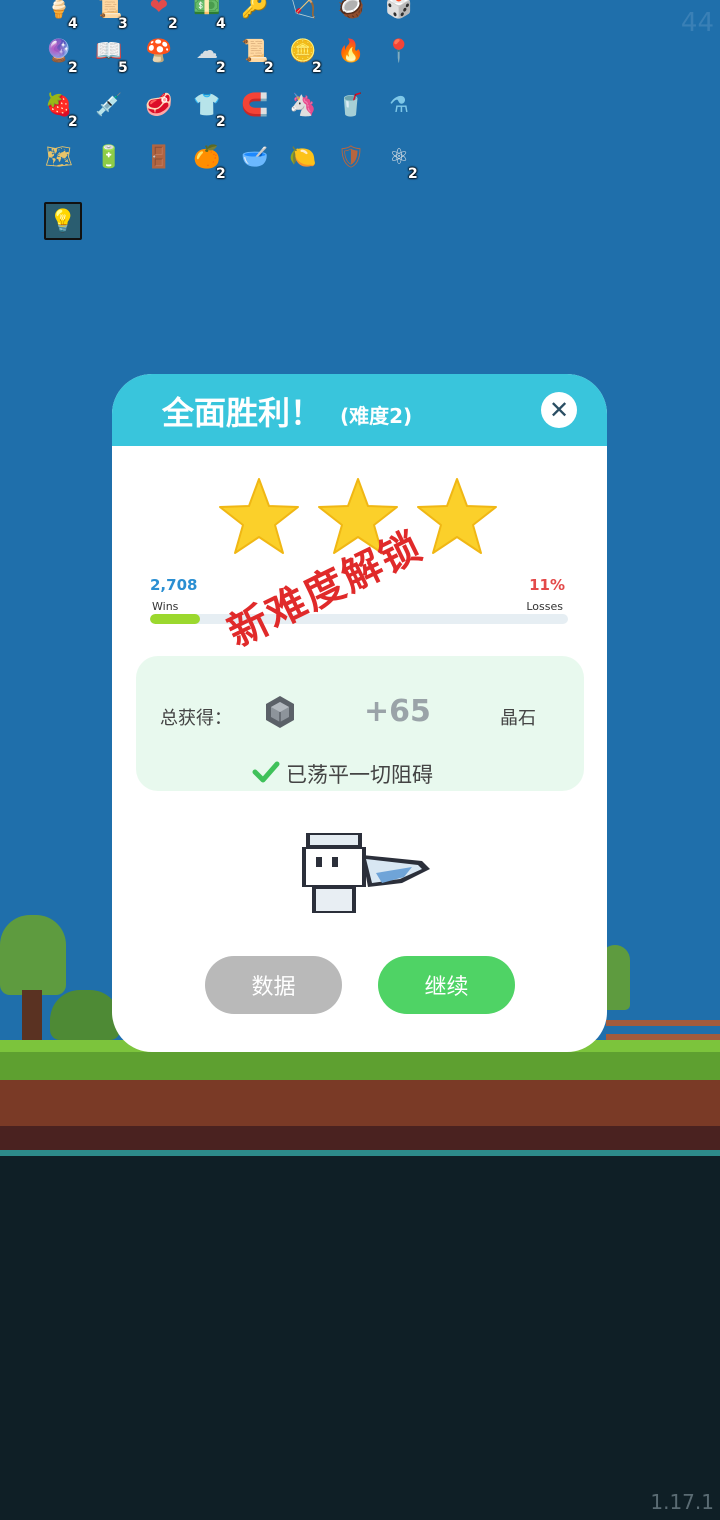 Image resolution: width=720 pixels, height=1520 pixels. What do you see at coordinates (351, 51) in the screenshot?
I see `torch-icon: 🔥` at bounding box center [351, 51].